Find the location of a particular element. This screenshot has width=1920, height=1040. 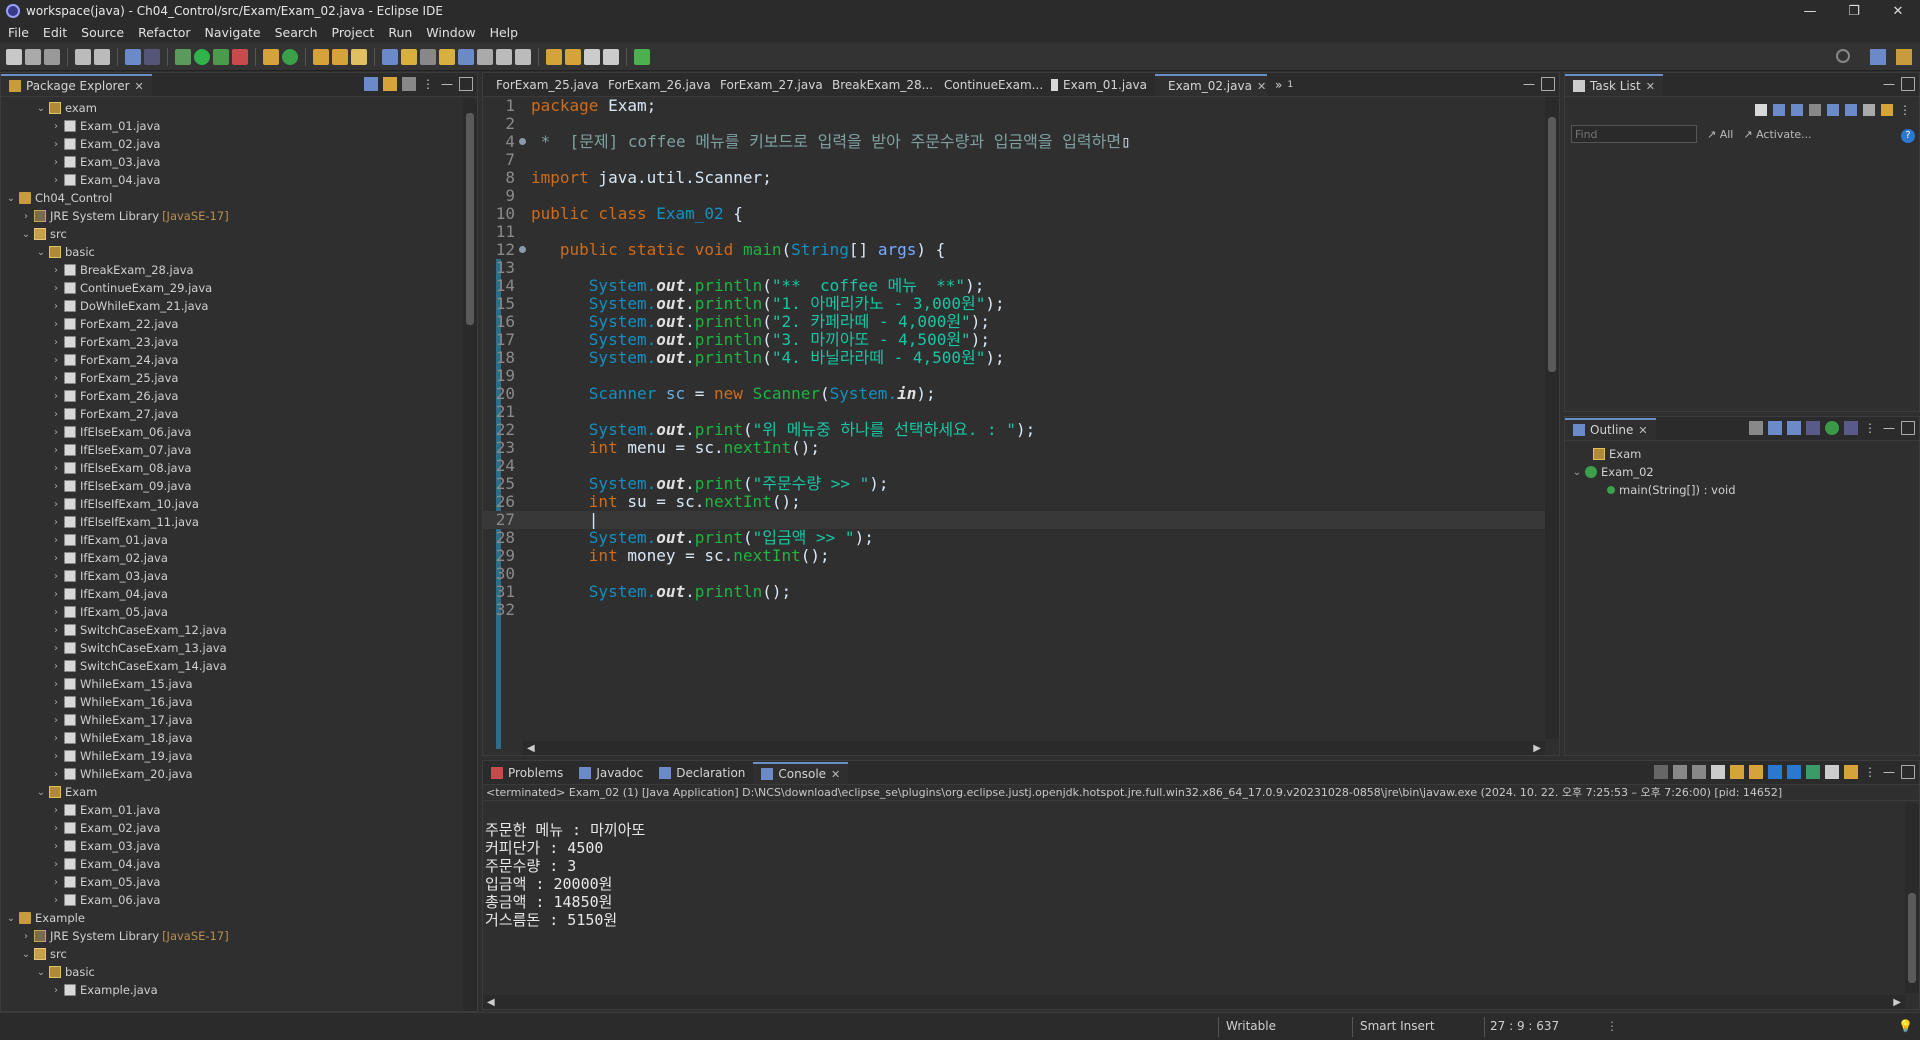

tree-item: ⌄ Ch04_Control is located at coordinates (232, 198).